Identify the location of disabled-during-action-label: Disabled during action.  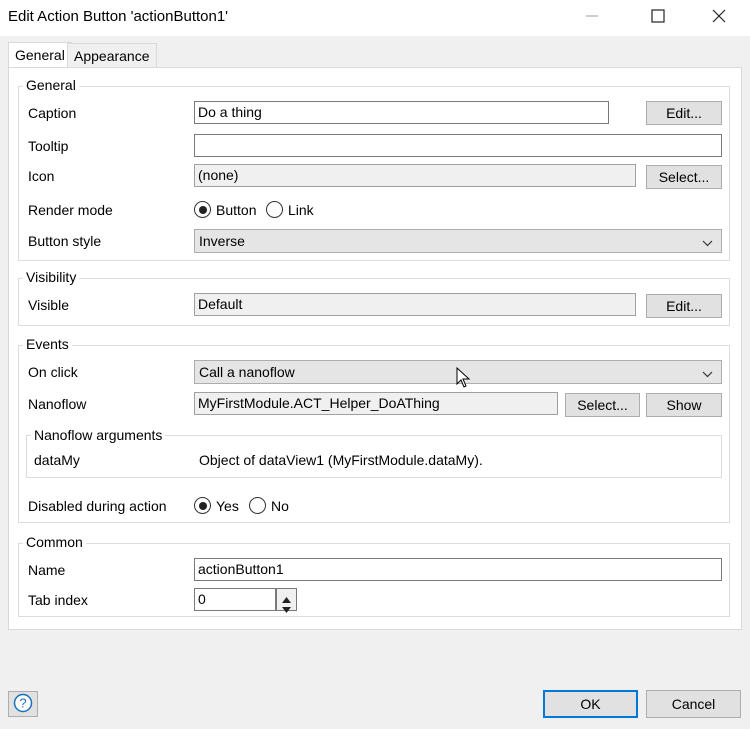
(97, 506).